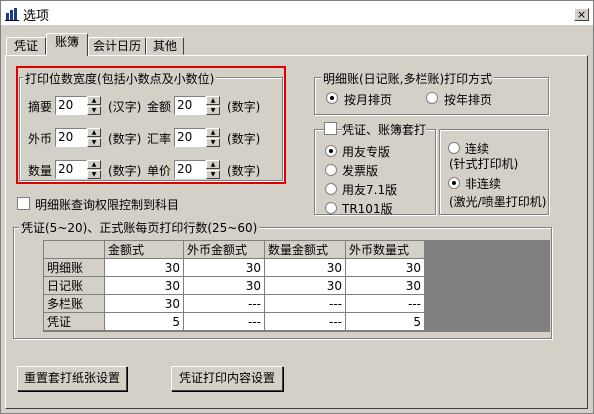 The image size is (594, 414). Describe the element at coordinates (384, 129) in the screenshot. I see `voucher-print-legend: 凭证、账簿套打` at that location.